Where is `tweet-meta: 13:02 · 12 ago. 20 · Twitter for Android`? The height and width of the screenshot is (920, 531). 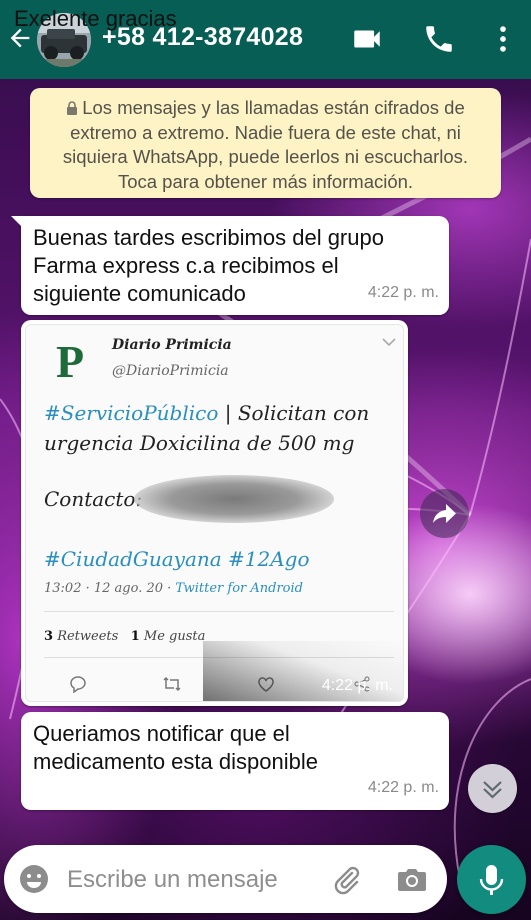
tweet-meta: 13:02 · 12 ago. 20 · Twitter for Android is located at coordinates (173, 588).